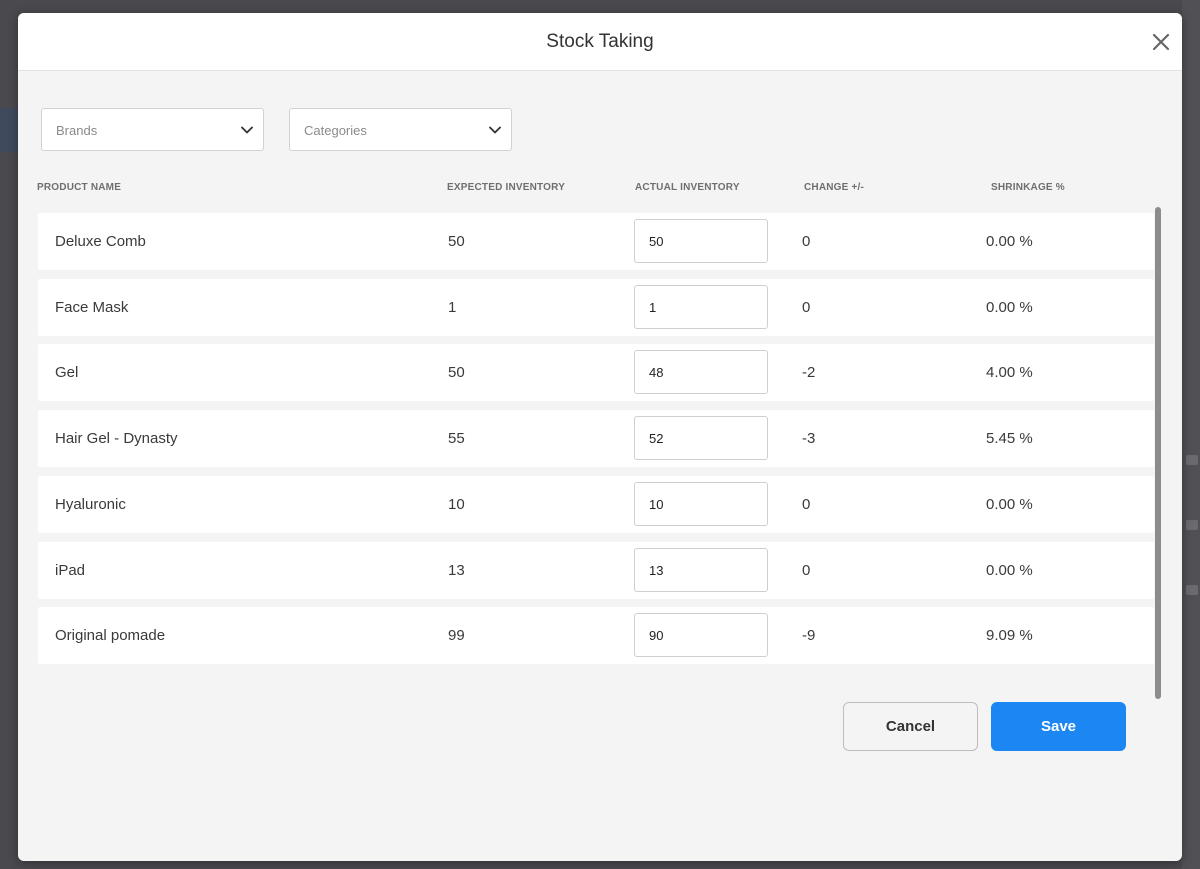  Describe the element at coordinates (834, 187) in the screenshot. I see `column-header-change: CHANGE +/-` at that location.